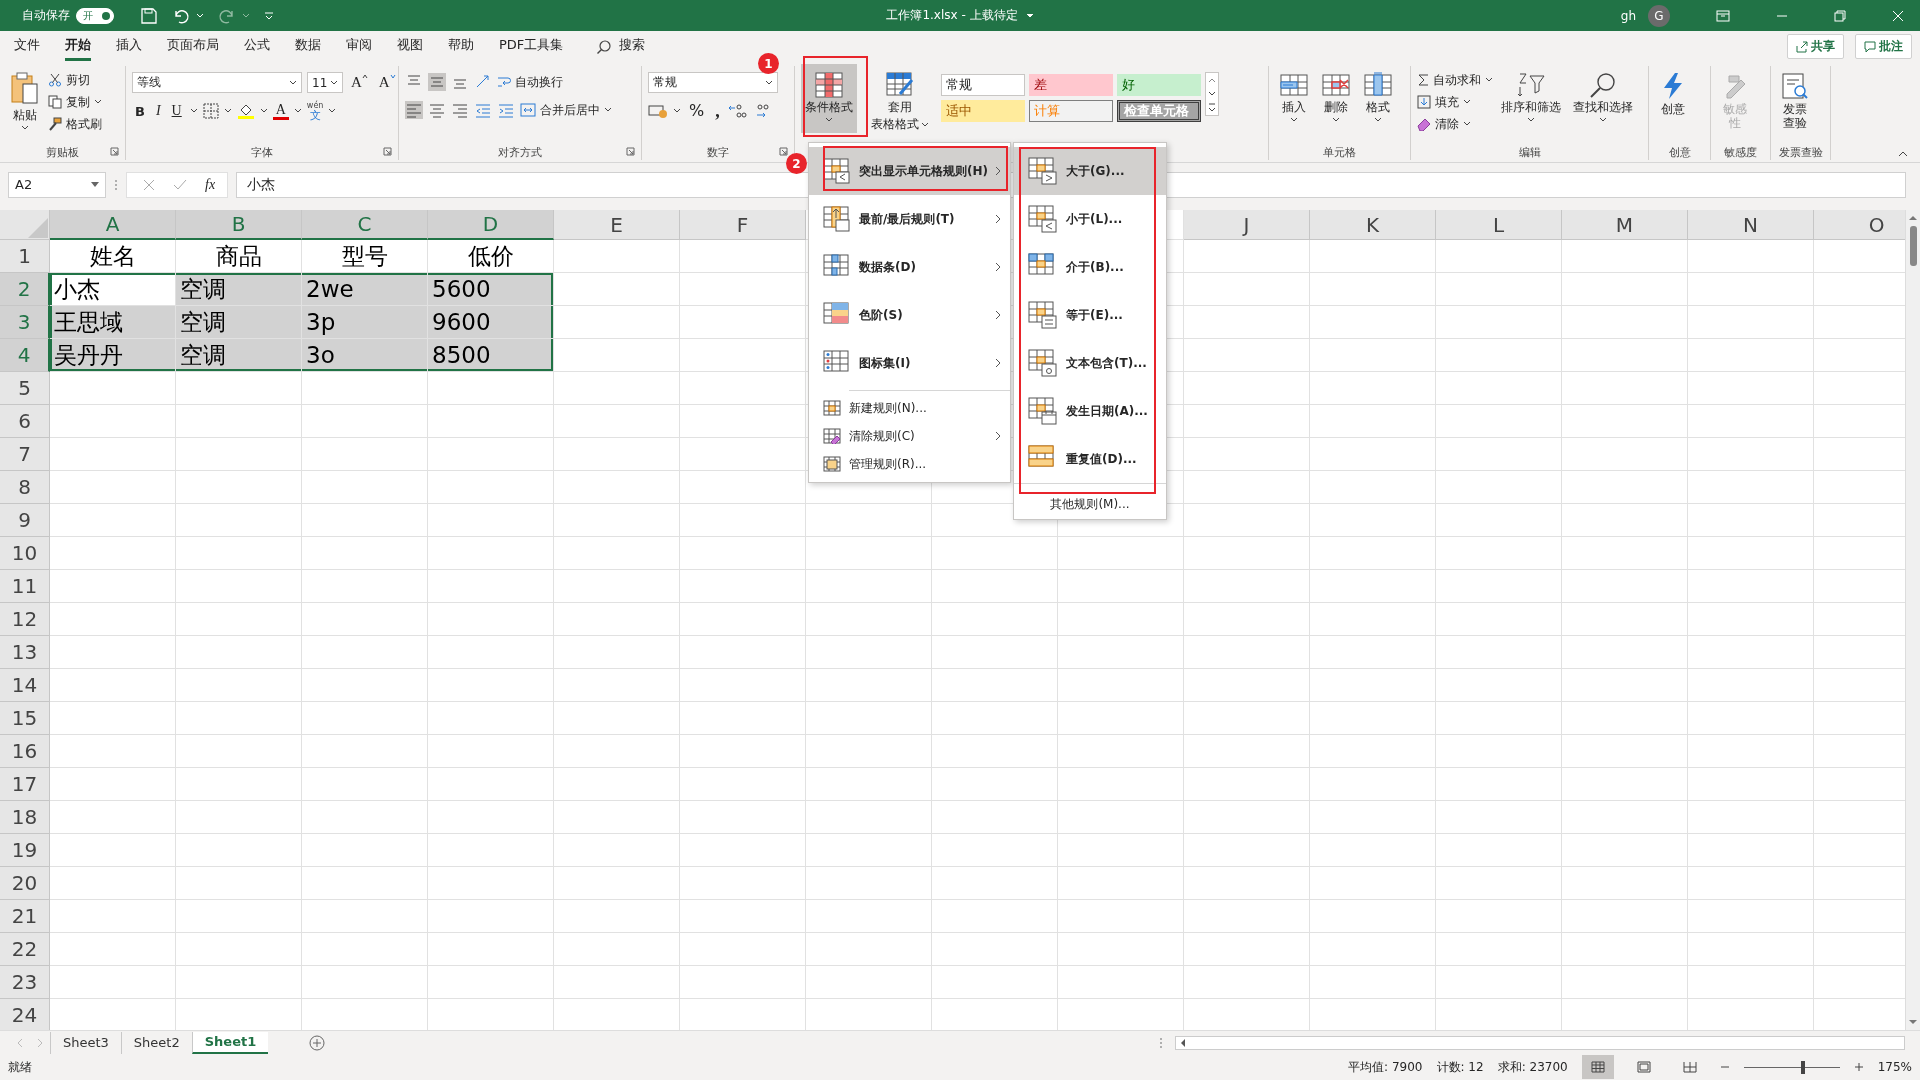 The height and width of the screenshot is (1080, 1920). I want to click on row-header: 20, so click(25, 883).